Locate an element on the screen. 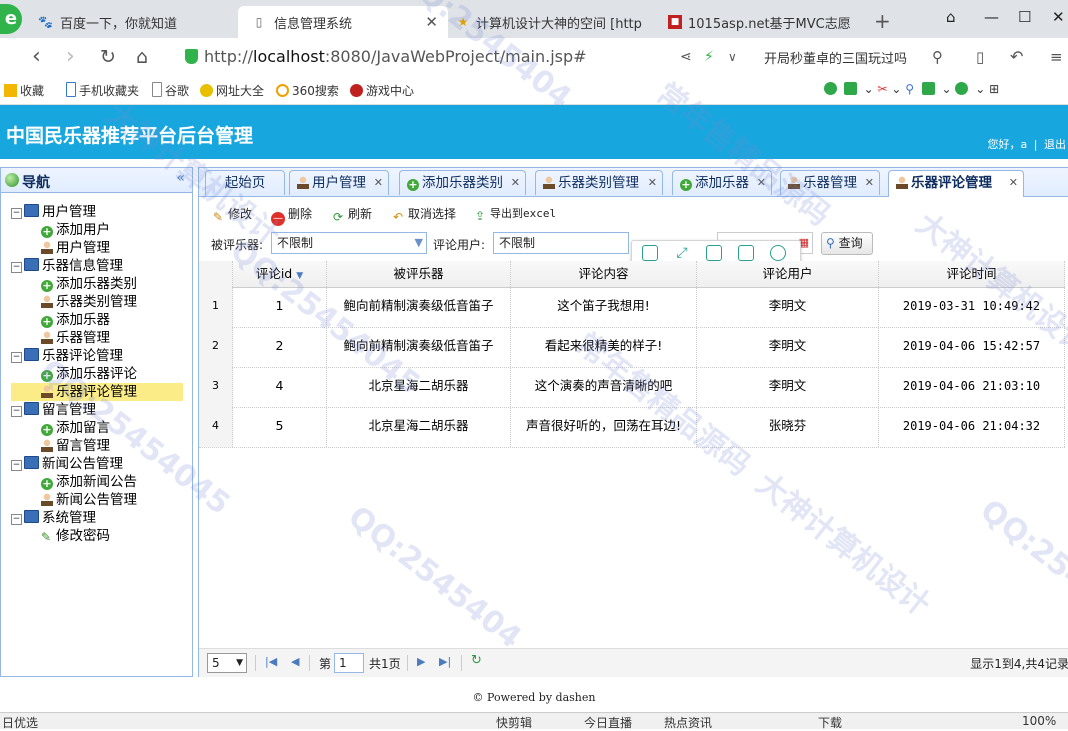 This screenshot has width=1068, height=731. column-header: 评论内容 is located at coordinates (604, 274).